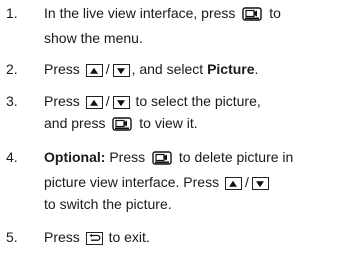  Describe the element at coordinates (231, 69) in the screenshot. I see `menu-item-picture: Picture` at that location.